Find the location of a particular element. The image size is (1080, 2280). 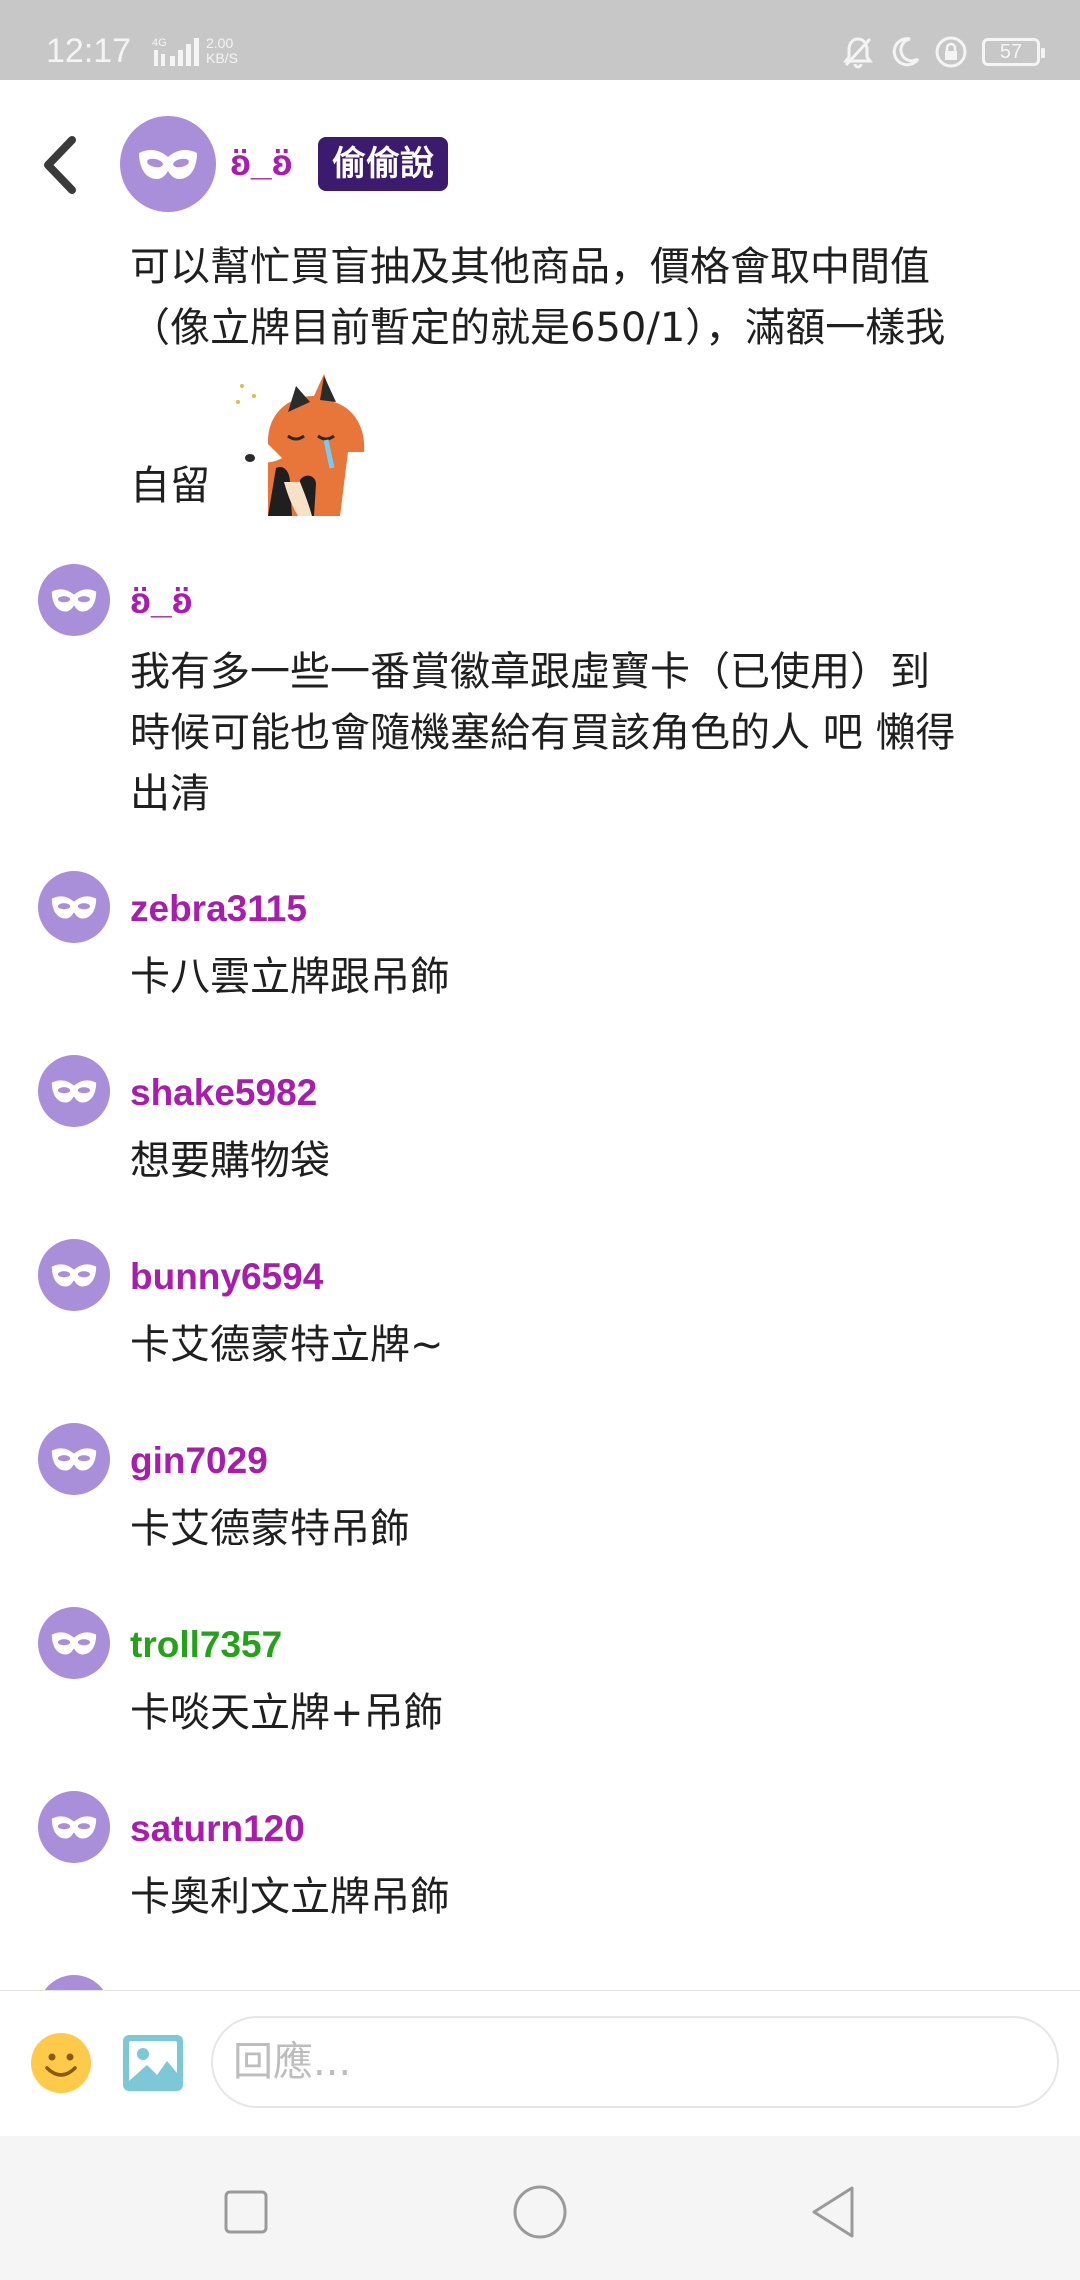

message-line: 卡艾德蒙特吊飾 is located at coordinates (270, 1529).